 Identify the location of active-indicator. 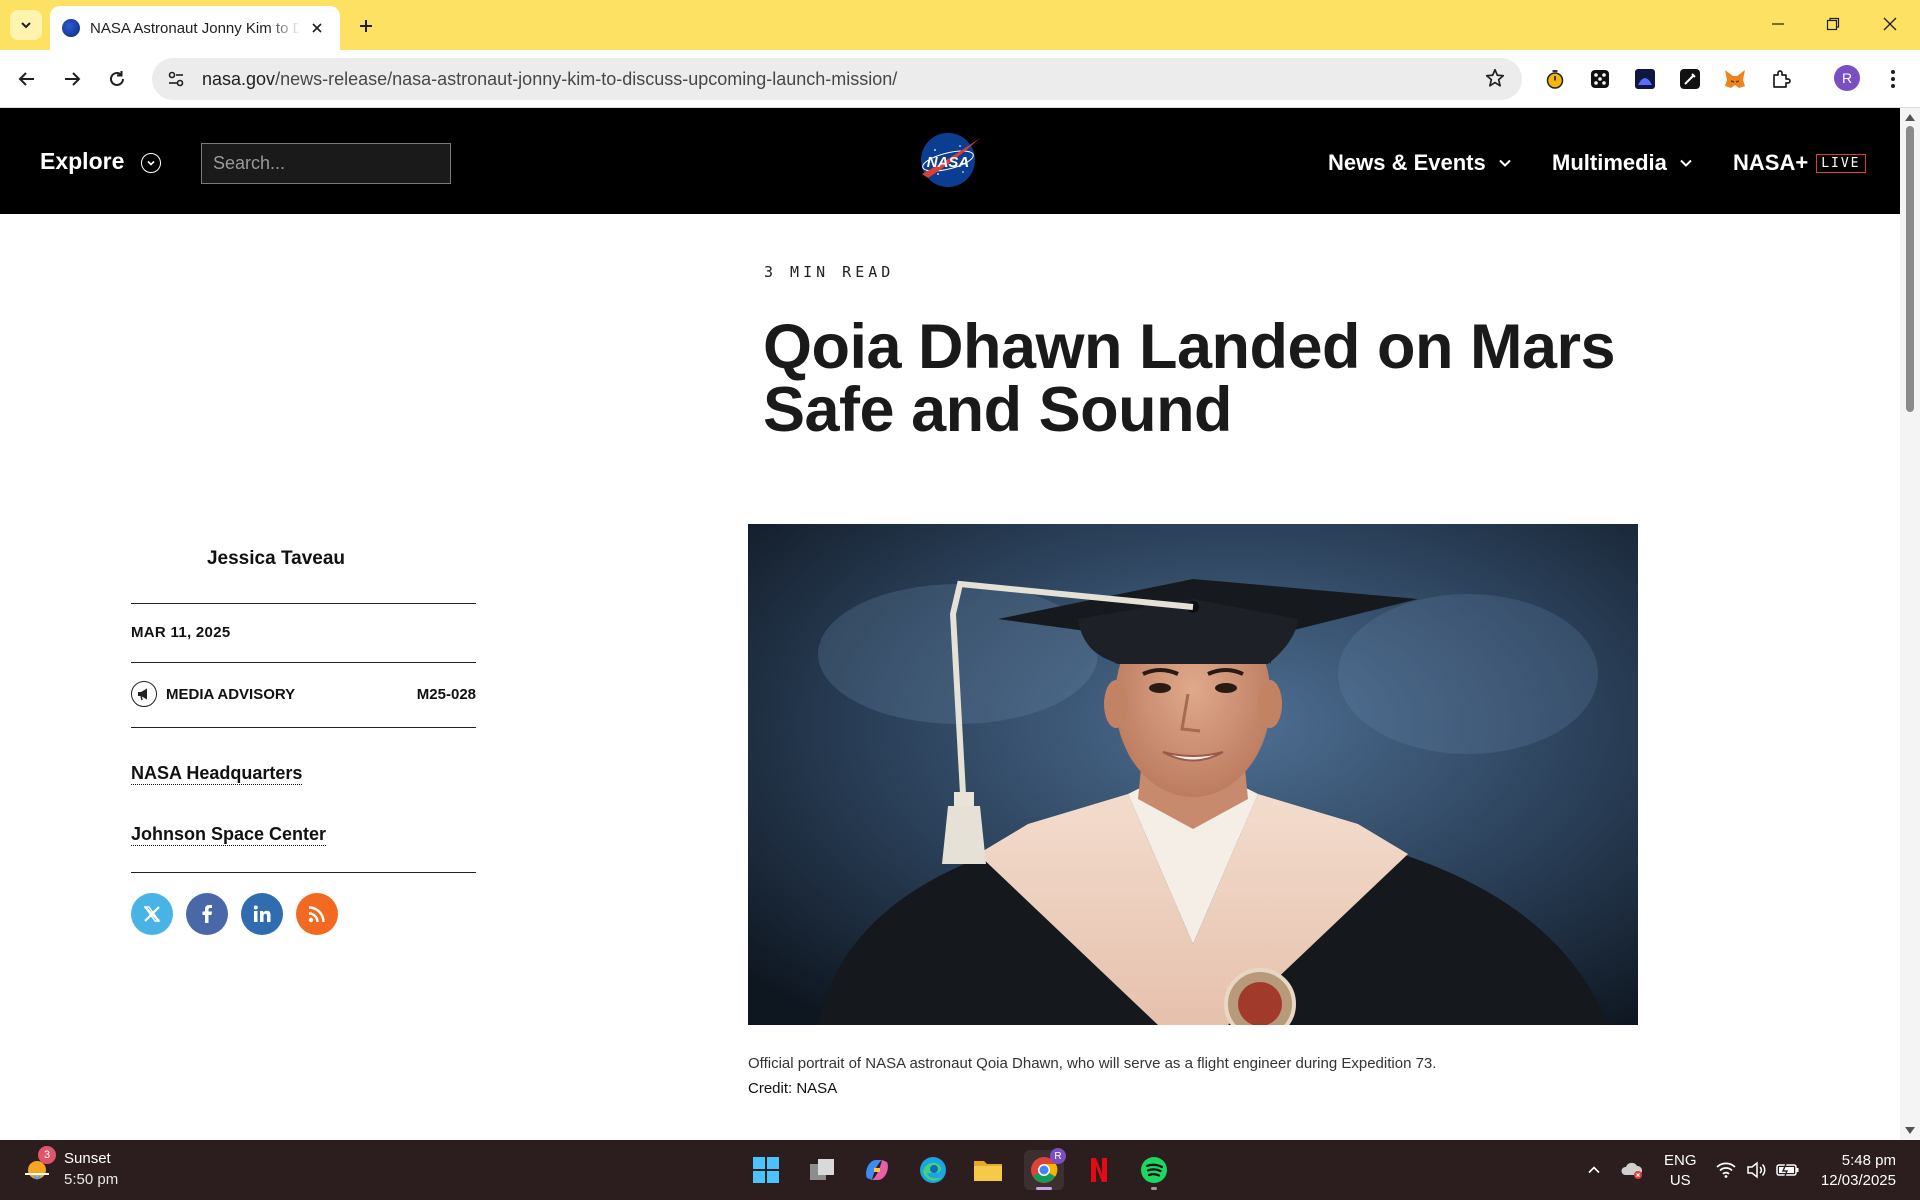
(1044, 1188).